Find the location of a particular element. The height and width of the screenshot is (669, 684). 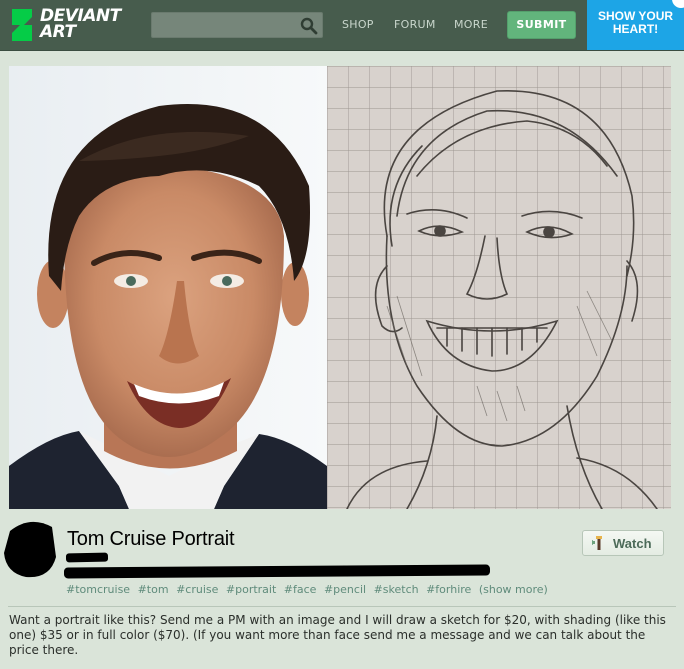

deviantart-logo: DEVIANT ART is located at coordinates (70, 25).